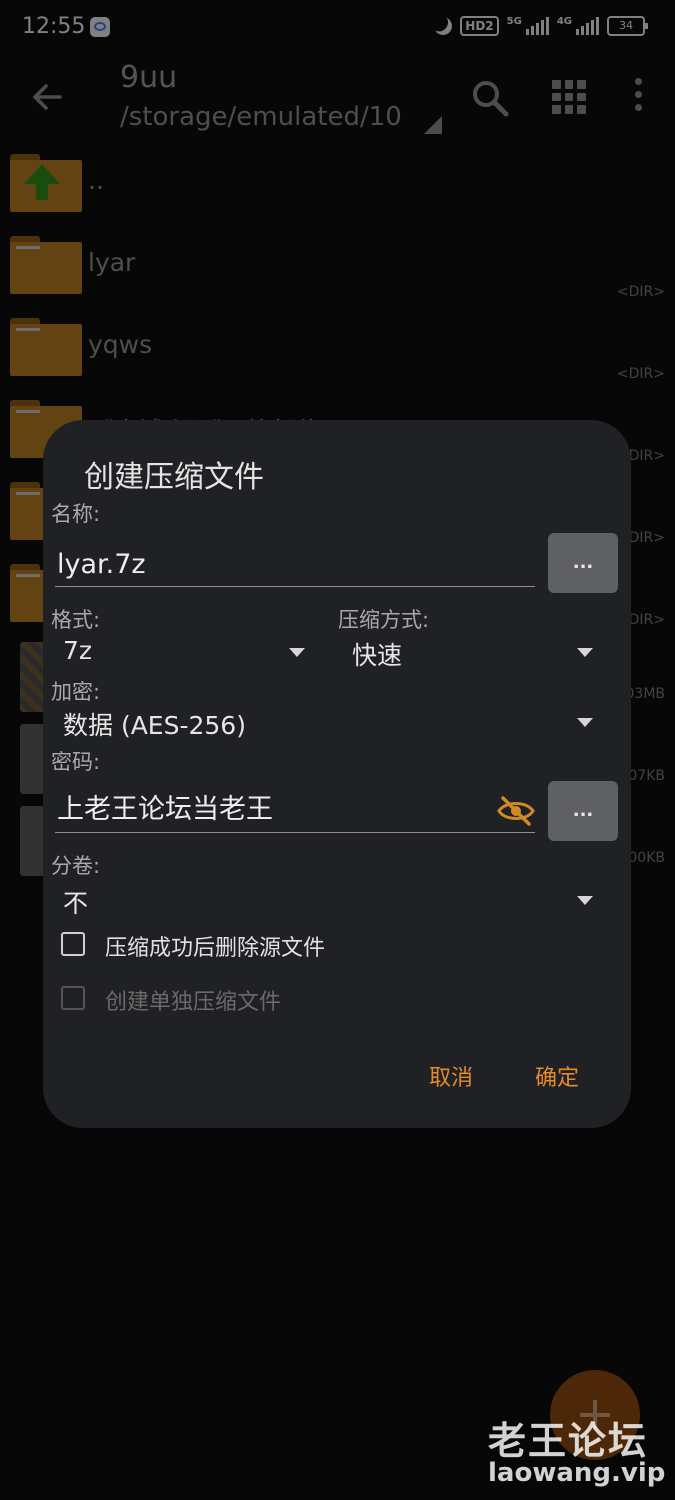 This screenshot has height=1500, width=675. I want to click on separate-archive-label: 创建单独压缩文件, so click(193, 1002).